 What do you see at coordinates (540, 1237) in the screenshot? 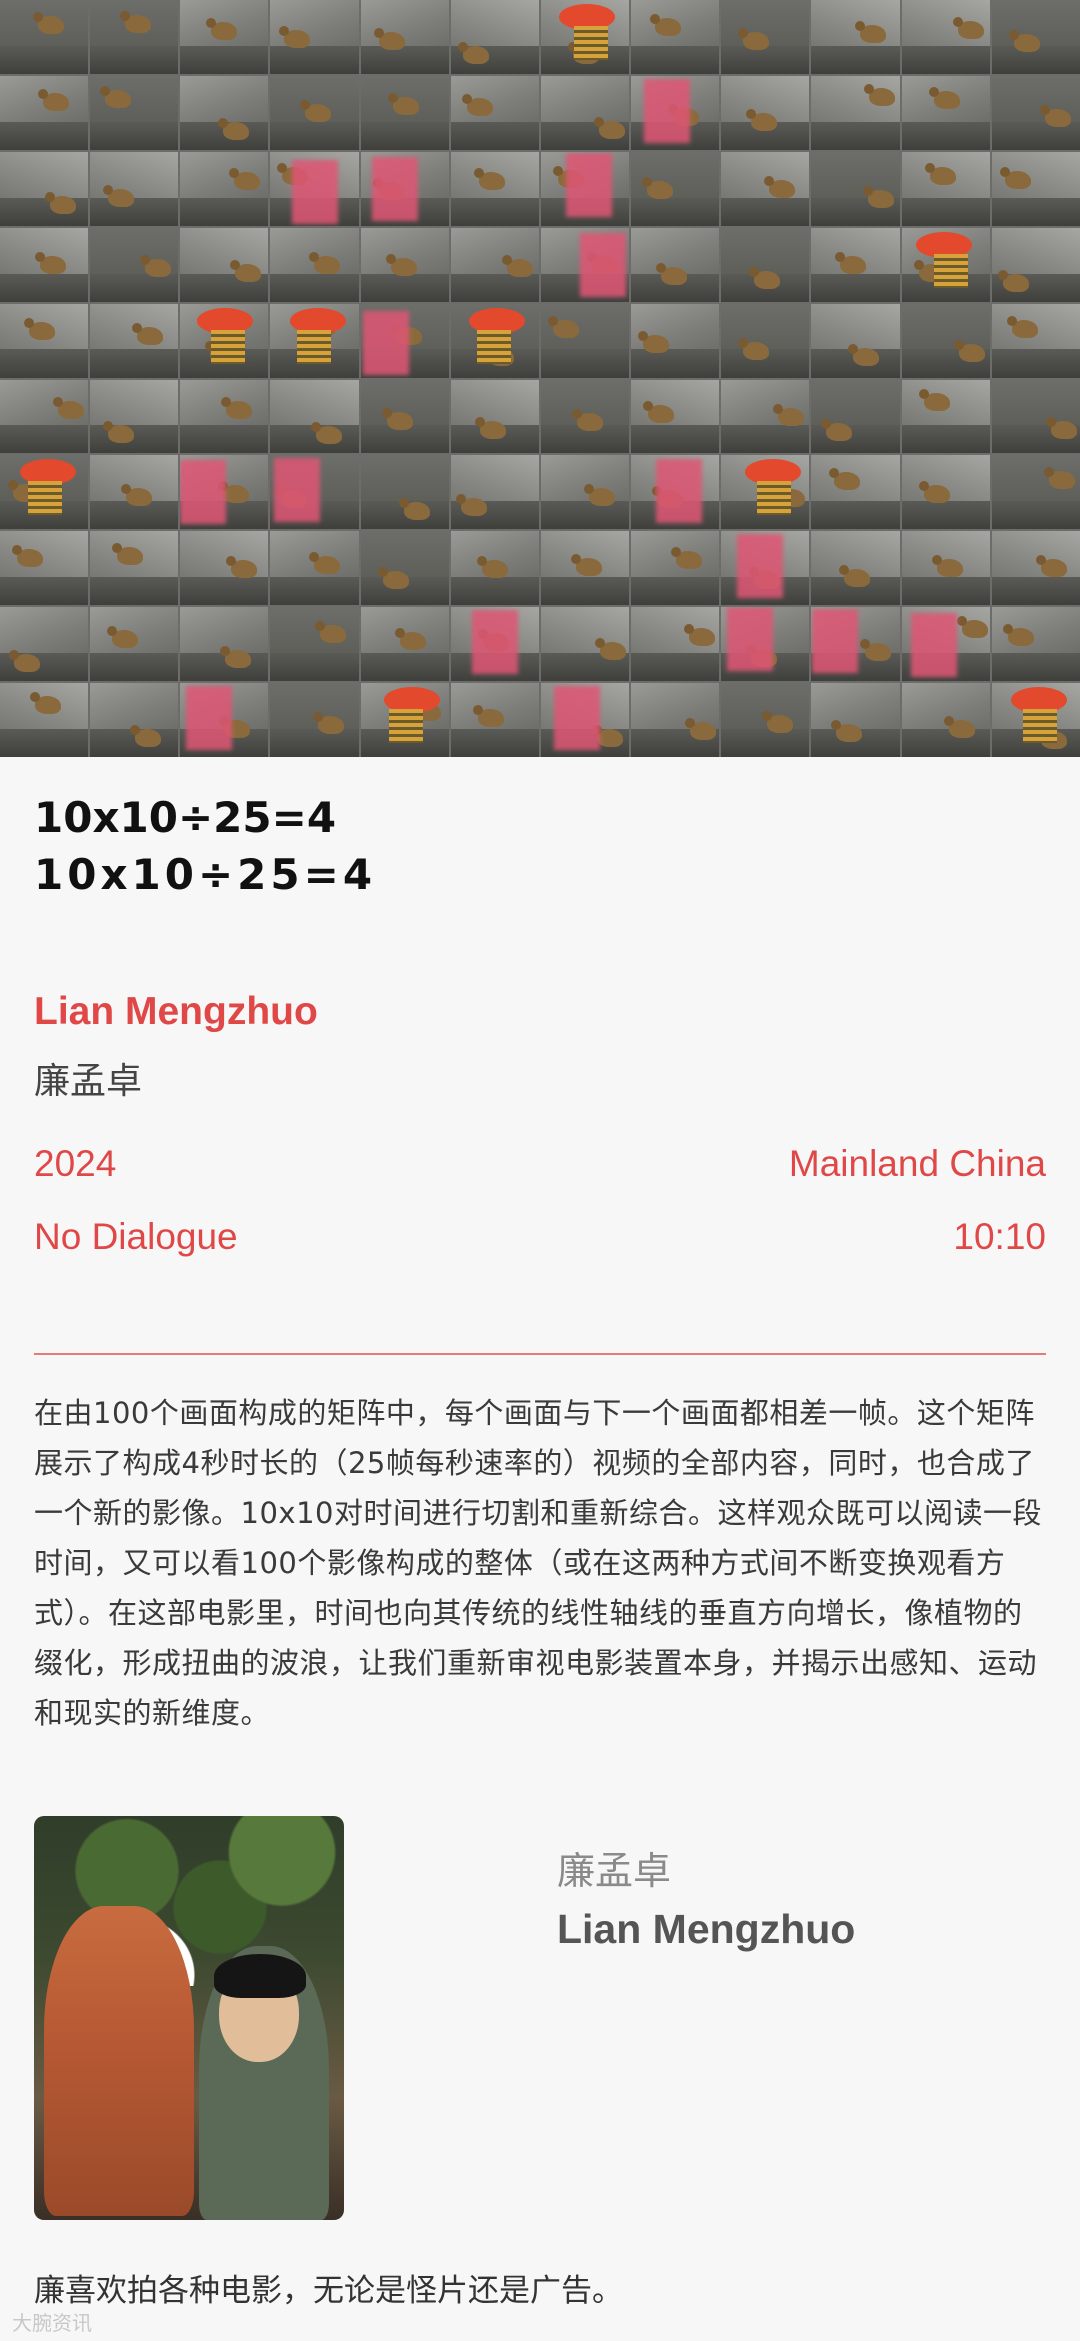
I see `meta-row-language-duration: No Dialogue 10:10` at bounding box center [540, 1237].